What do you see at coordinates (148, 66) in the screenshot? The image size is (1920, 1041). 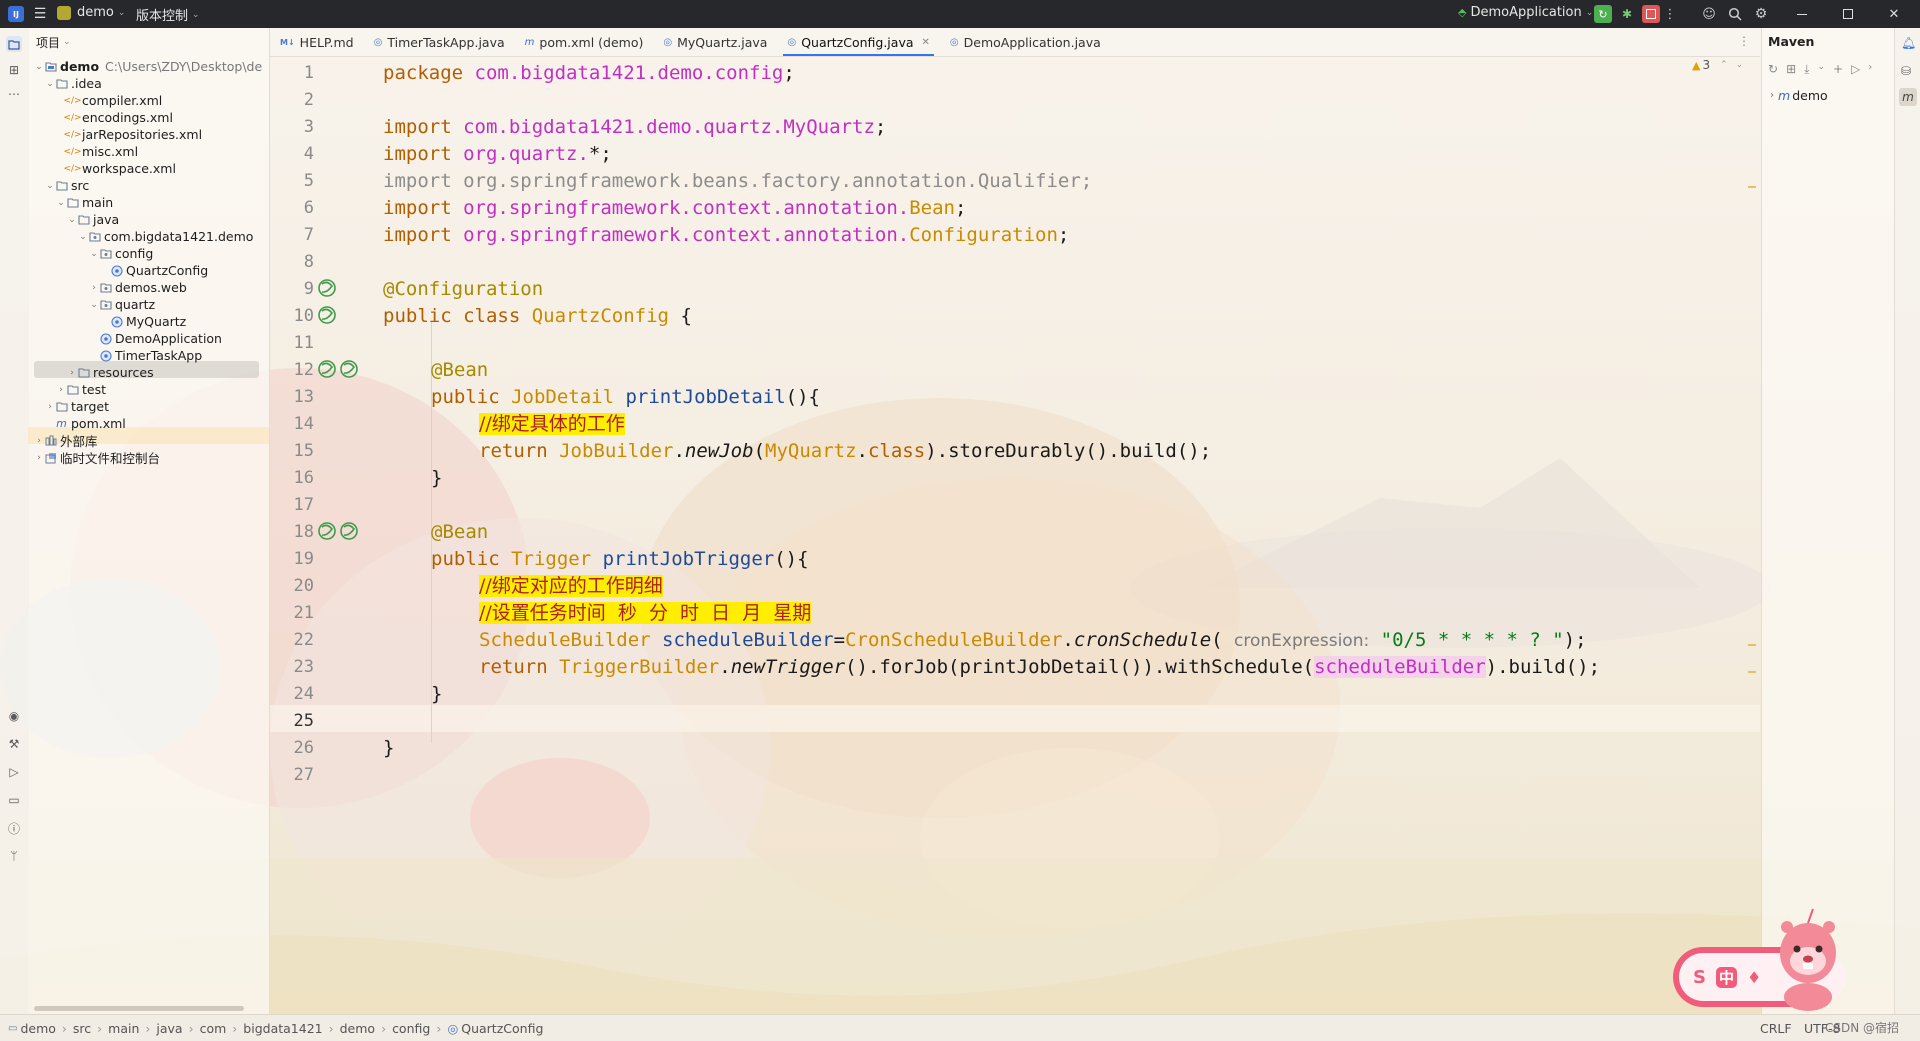 I see `tree-item: ⌄ demo C:\Users\ZDY\Desktop\de` at bounding box center [148, 66].